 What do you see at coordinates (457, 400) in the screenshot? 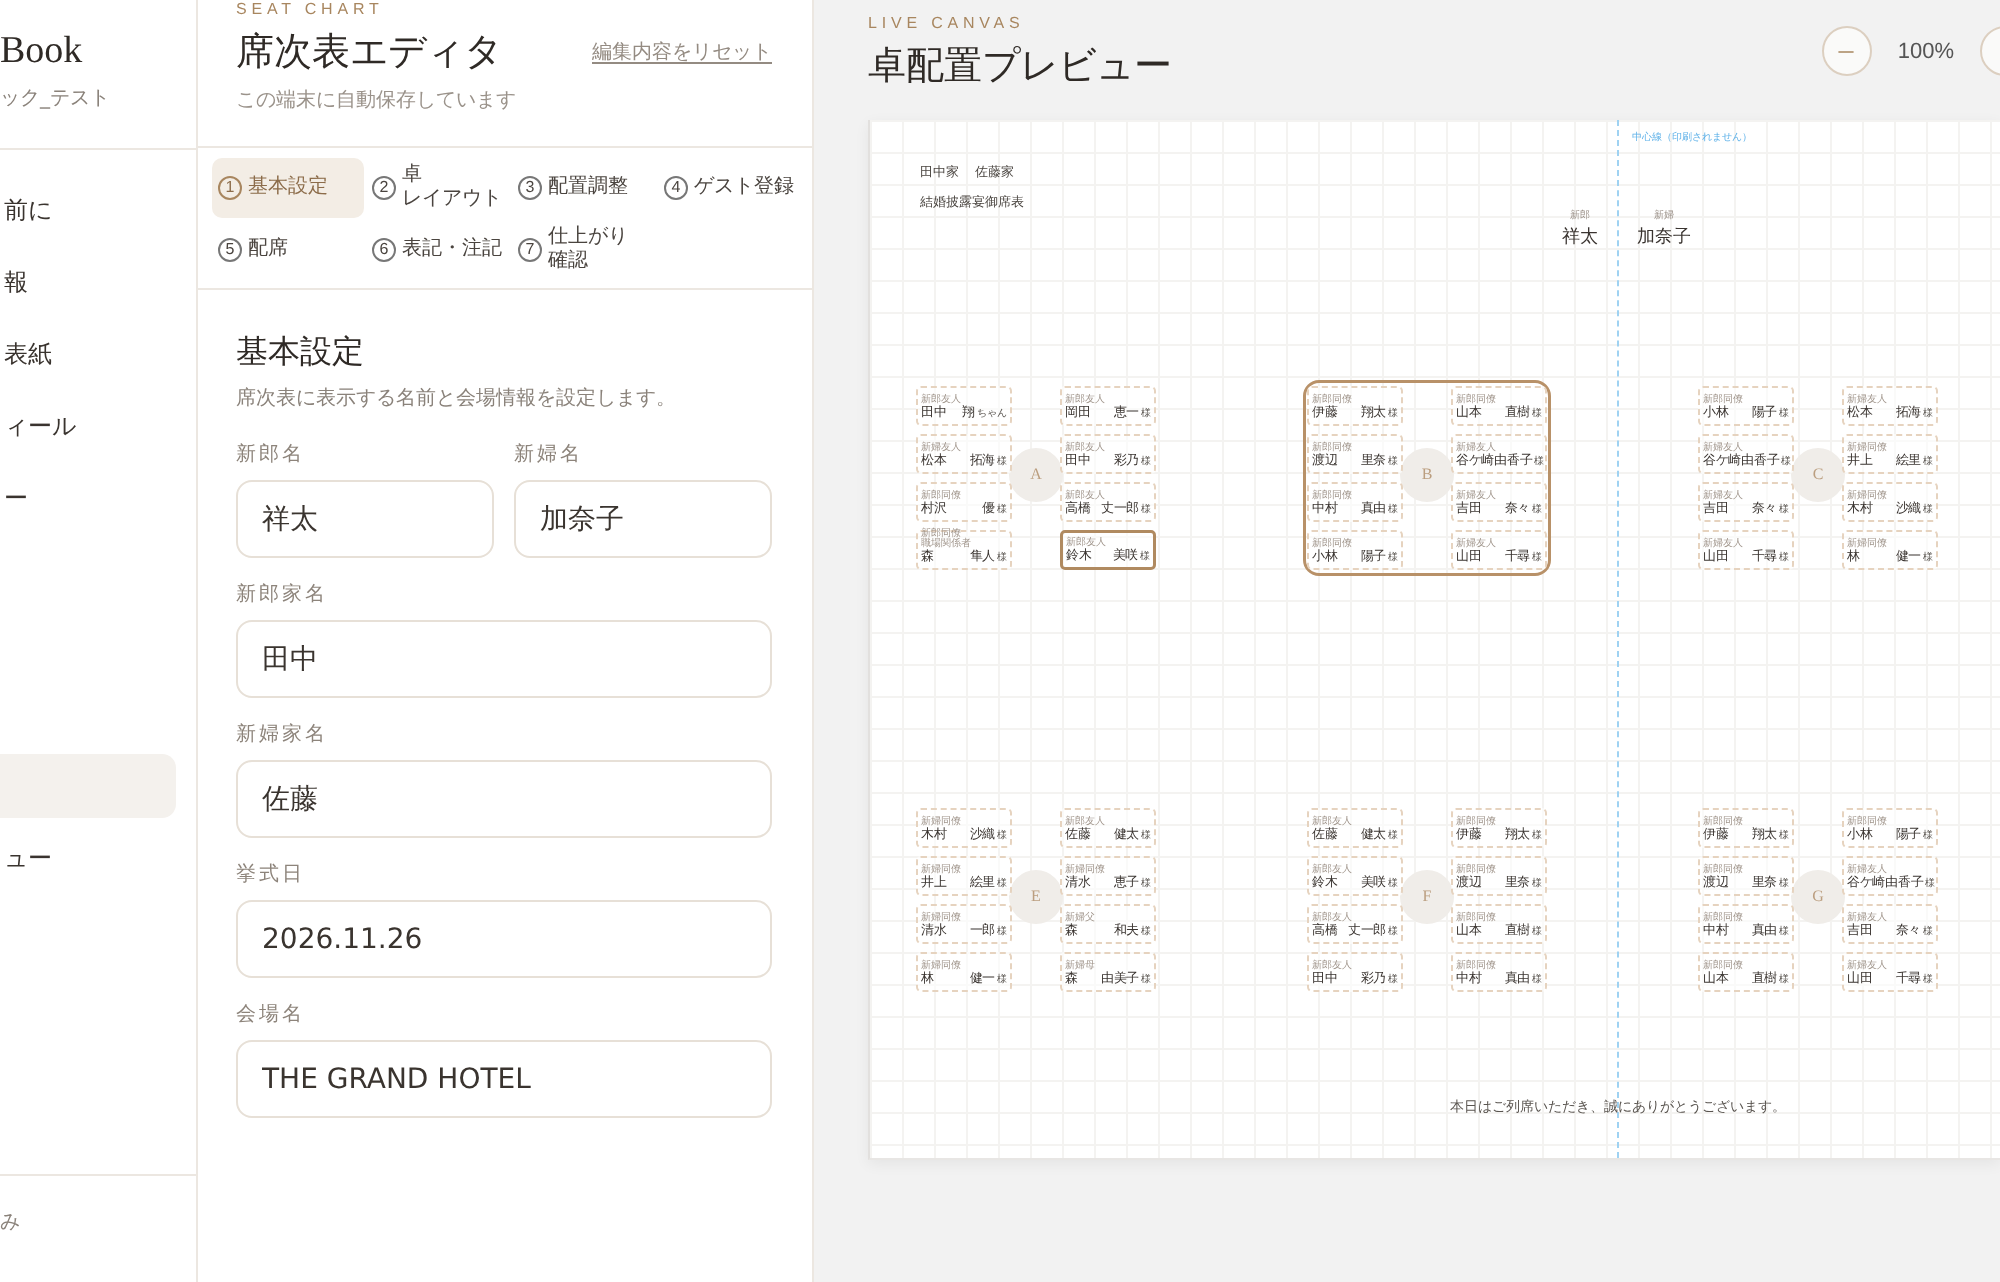
I see `section-description: 席次表に表示する名前と会場情報を設定します。` at bounding box center [457, 400].